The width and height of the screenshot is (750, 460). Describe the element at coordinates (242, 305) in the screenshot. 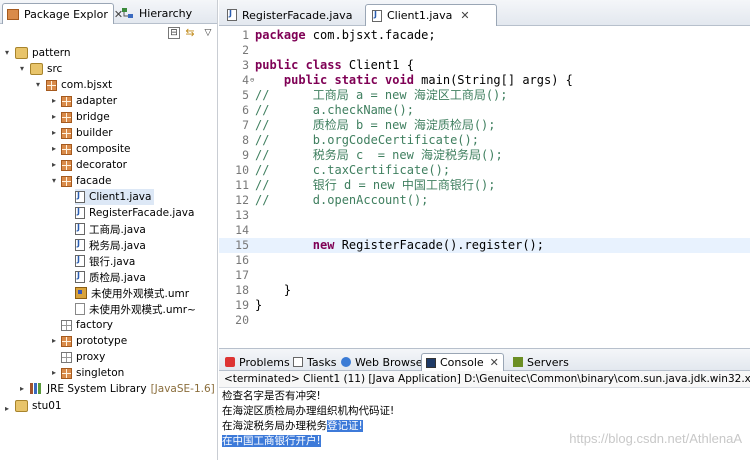

I see `line-number: 19` at that location.